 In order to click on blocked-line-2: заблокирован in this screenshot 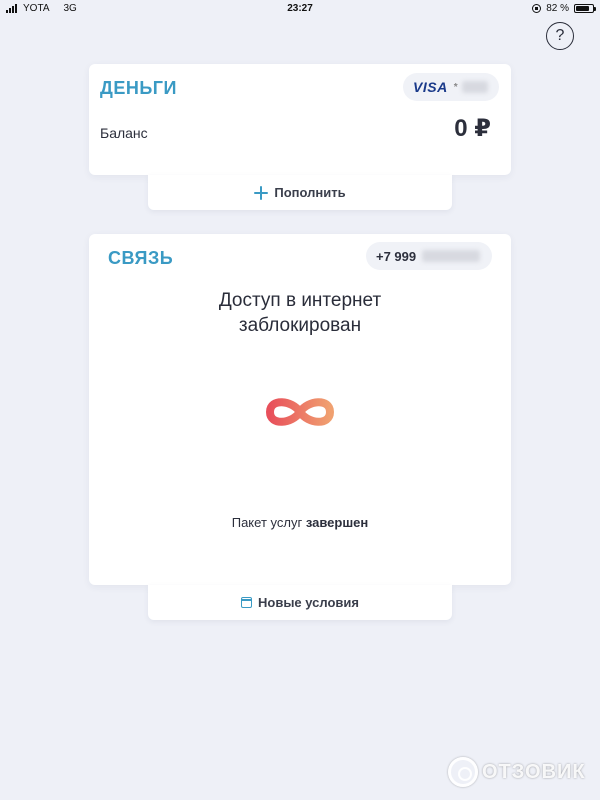, I will do `click(300, 325)`.